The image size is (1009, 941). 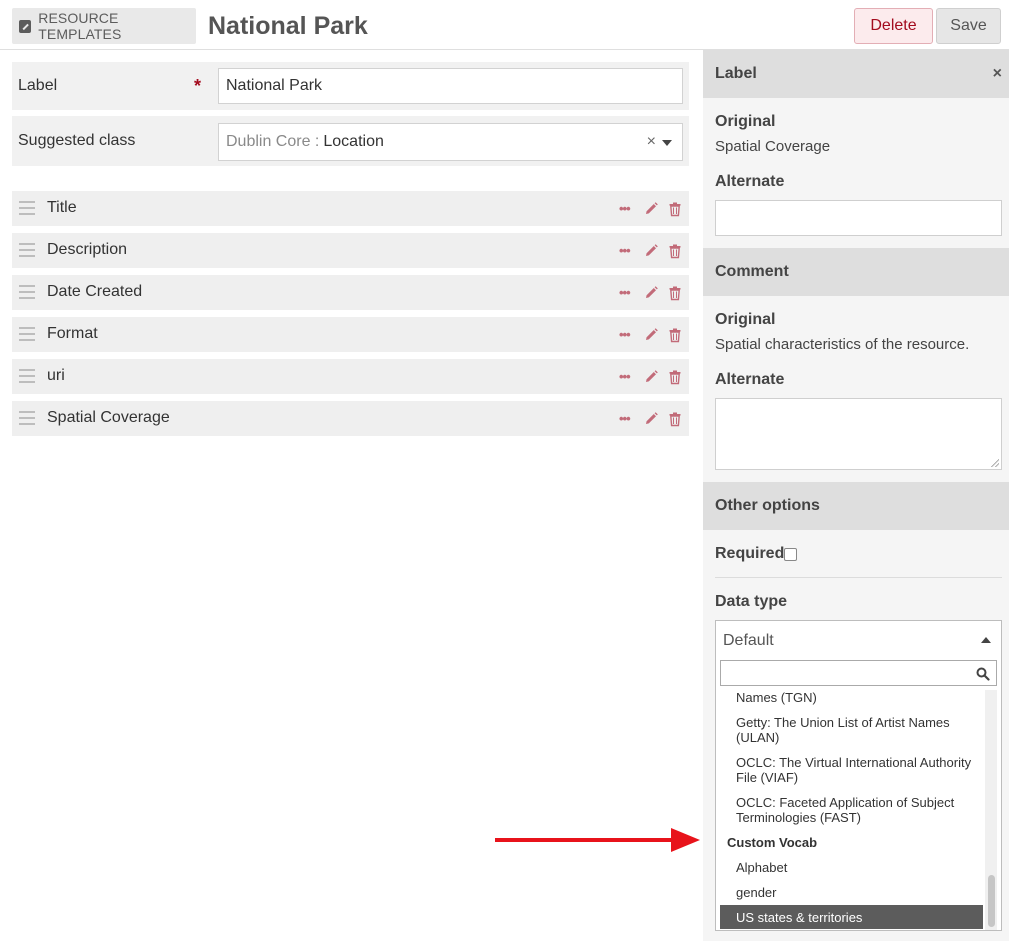 I want to click on required-checkbox, so click(x=790, y=554).